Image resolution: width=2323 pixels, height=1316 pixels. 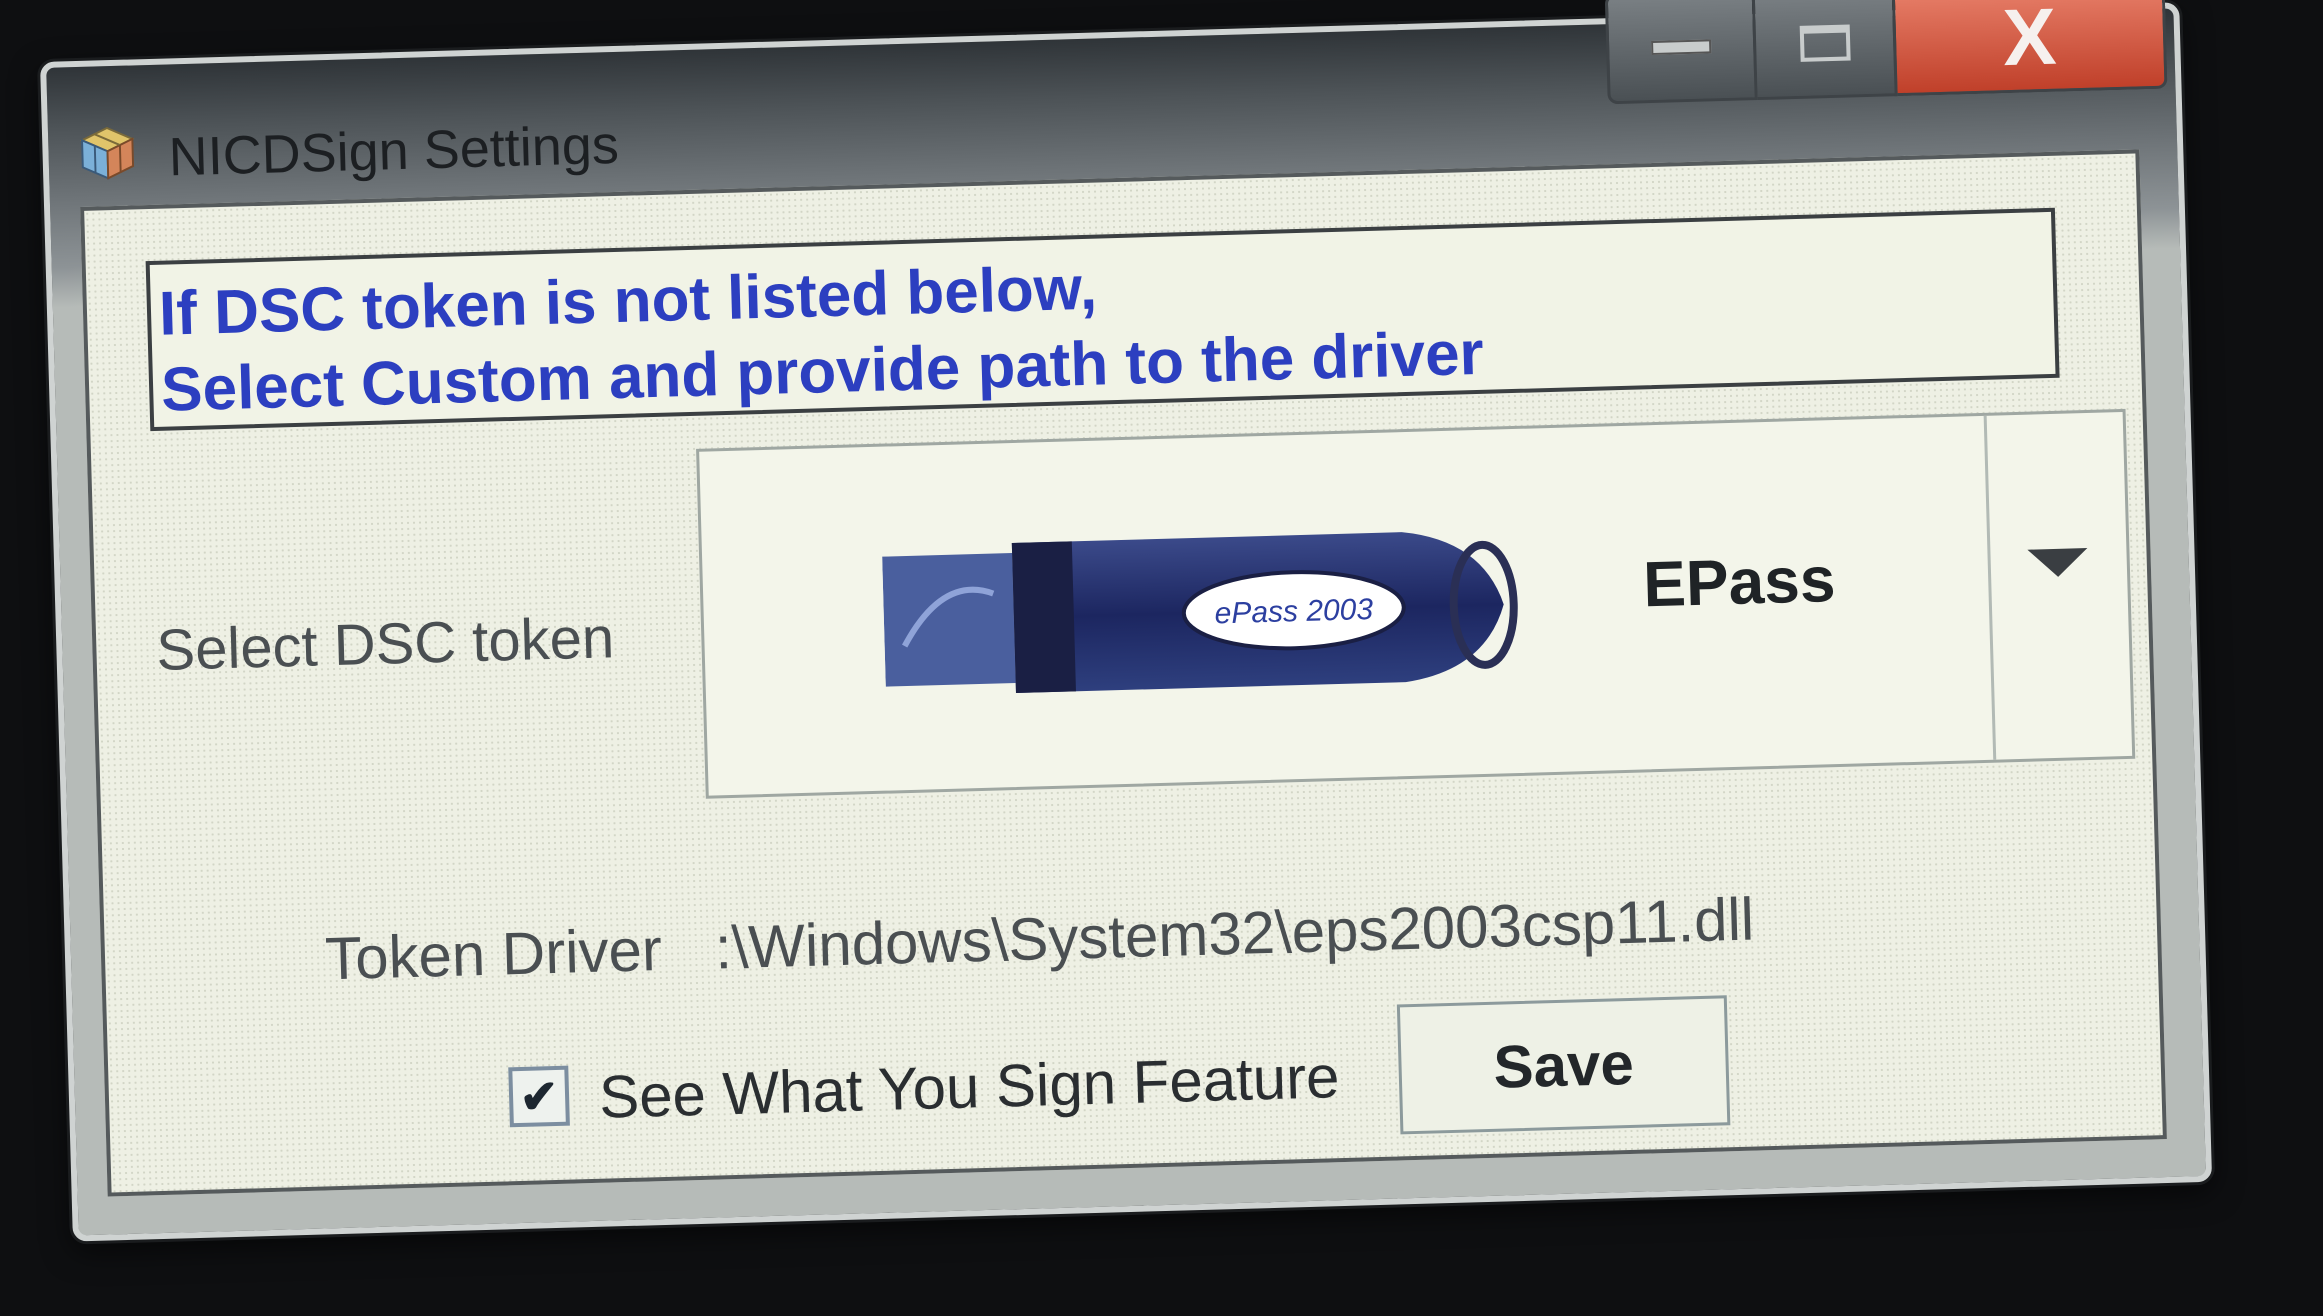 I want to click on token-driver-path: :\Windows\System32\eps2003csp11.dll, so click(x=1234, y=933).